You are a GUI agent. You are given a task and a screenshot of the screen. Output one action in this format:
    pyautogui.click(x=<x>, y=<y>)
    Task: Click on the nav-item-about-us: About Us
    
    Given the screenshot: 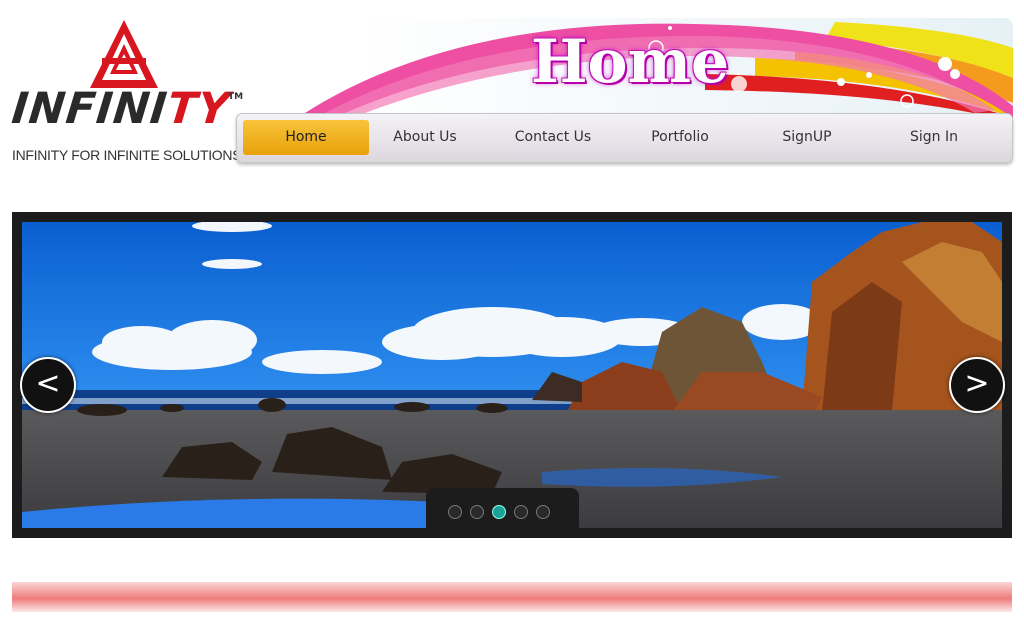 What is the action you would take?
    pyautogui.click(x=425, y=137)
    